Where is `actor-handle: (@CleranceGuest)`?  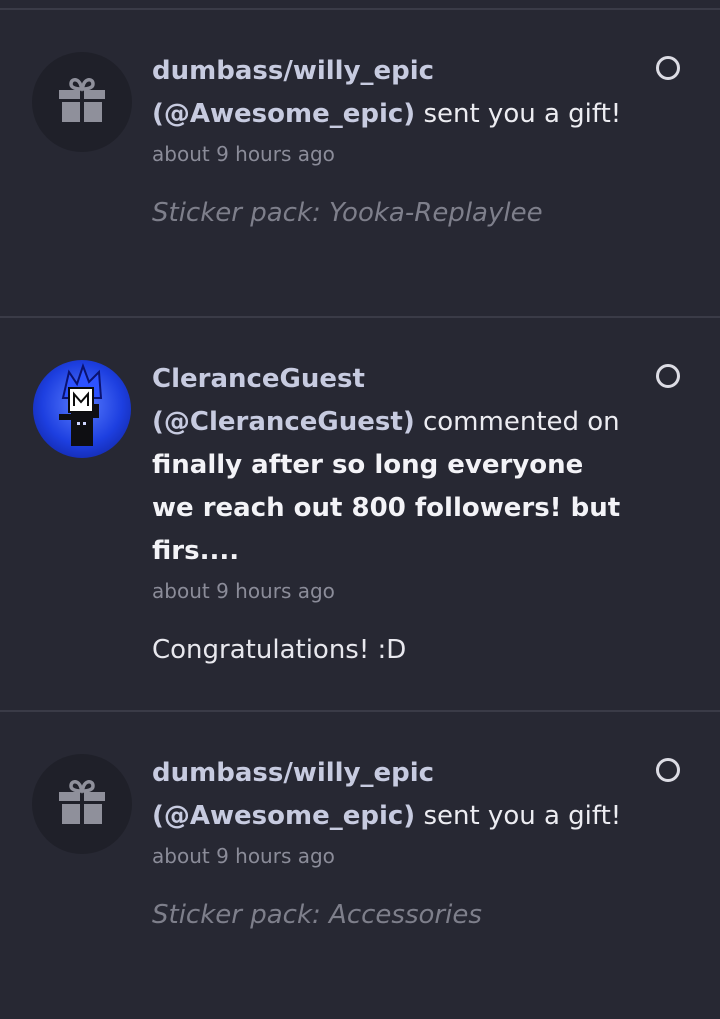 actor-handle: (@CleranceGuest) is located at coordinates (283, 422).